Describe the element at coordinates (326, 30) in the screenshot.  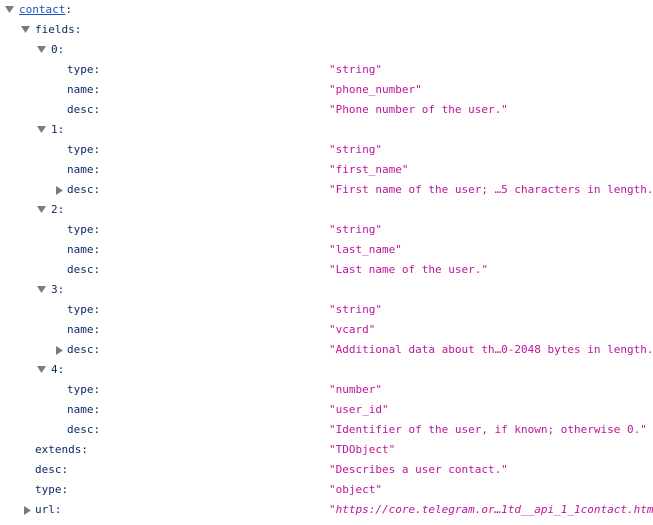
I see `tree-row-fields: fields:` at that location.